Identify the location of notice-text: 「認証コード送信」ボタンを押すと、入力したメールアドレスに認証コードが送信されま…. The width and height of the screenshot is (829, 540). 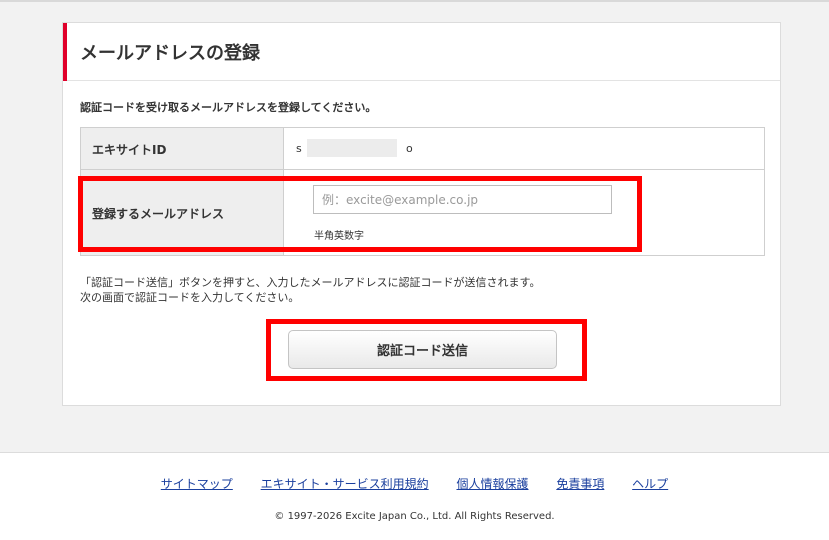
(310, 290).